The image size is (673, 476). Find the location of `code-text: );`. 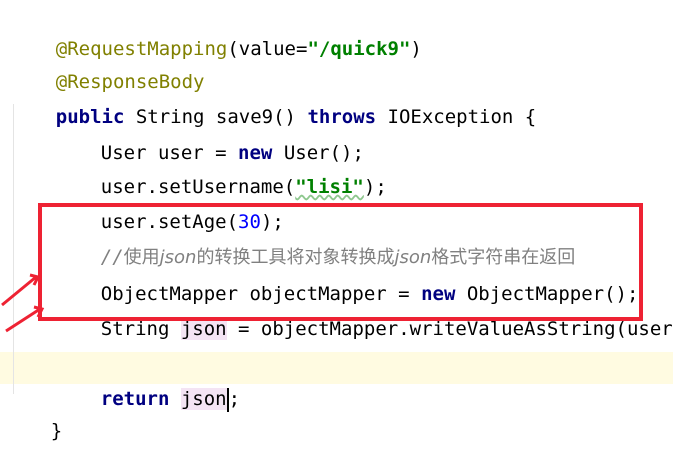

code-text: ); is located at coordinates (375, 187).